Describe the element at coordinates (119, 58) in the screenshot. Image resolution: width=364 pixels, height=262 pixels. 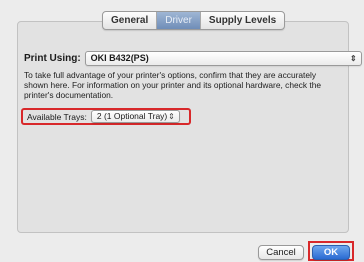
I see `printer-select-value: OKI B432(PS)` at that location.